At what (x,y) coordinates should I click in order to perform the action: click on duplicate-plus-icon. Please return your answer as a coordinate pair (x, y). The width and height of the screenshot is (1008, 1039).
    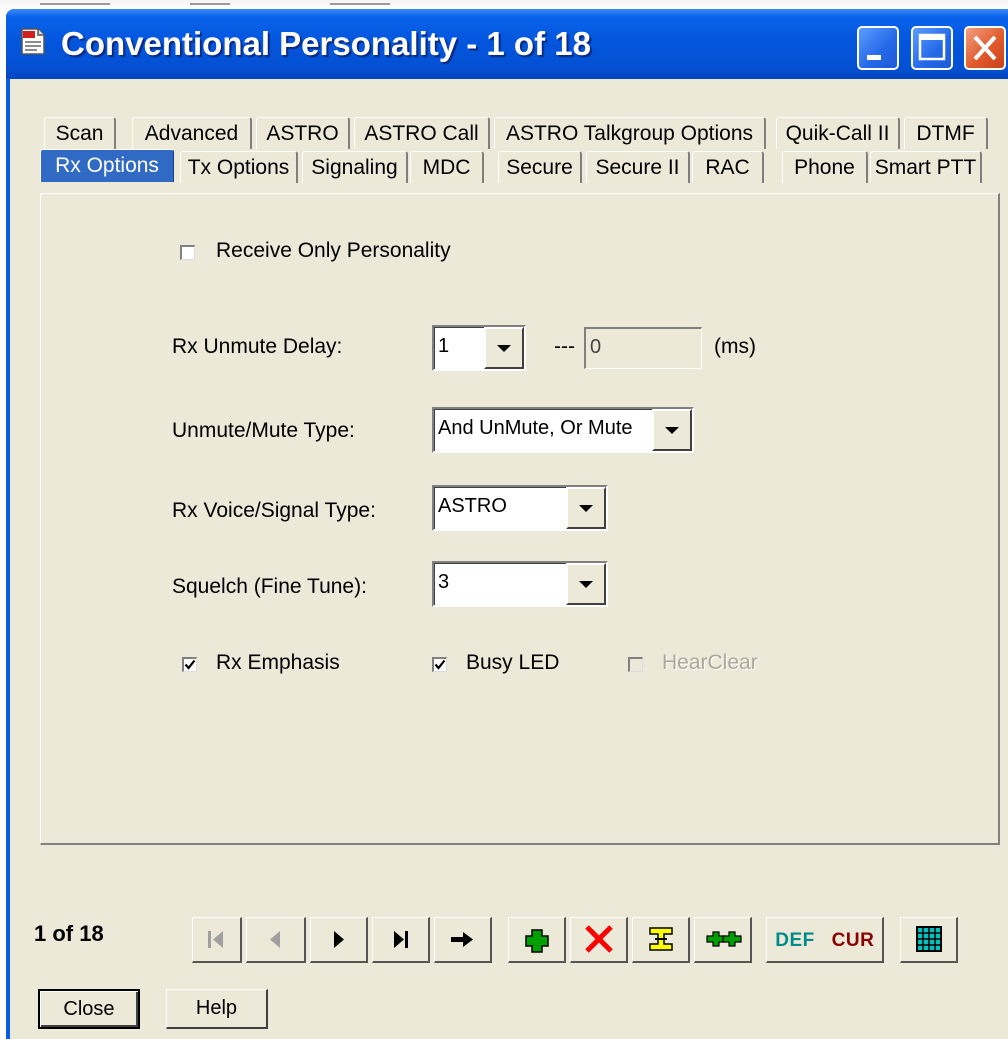
    Looking at the image, I should click on (724, 939).